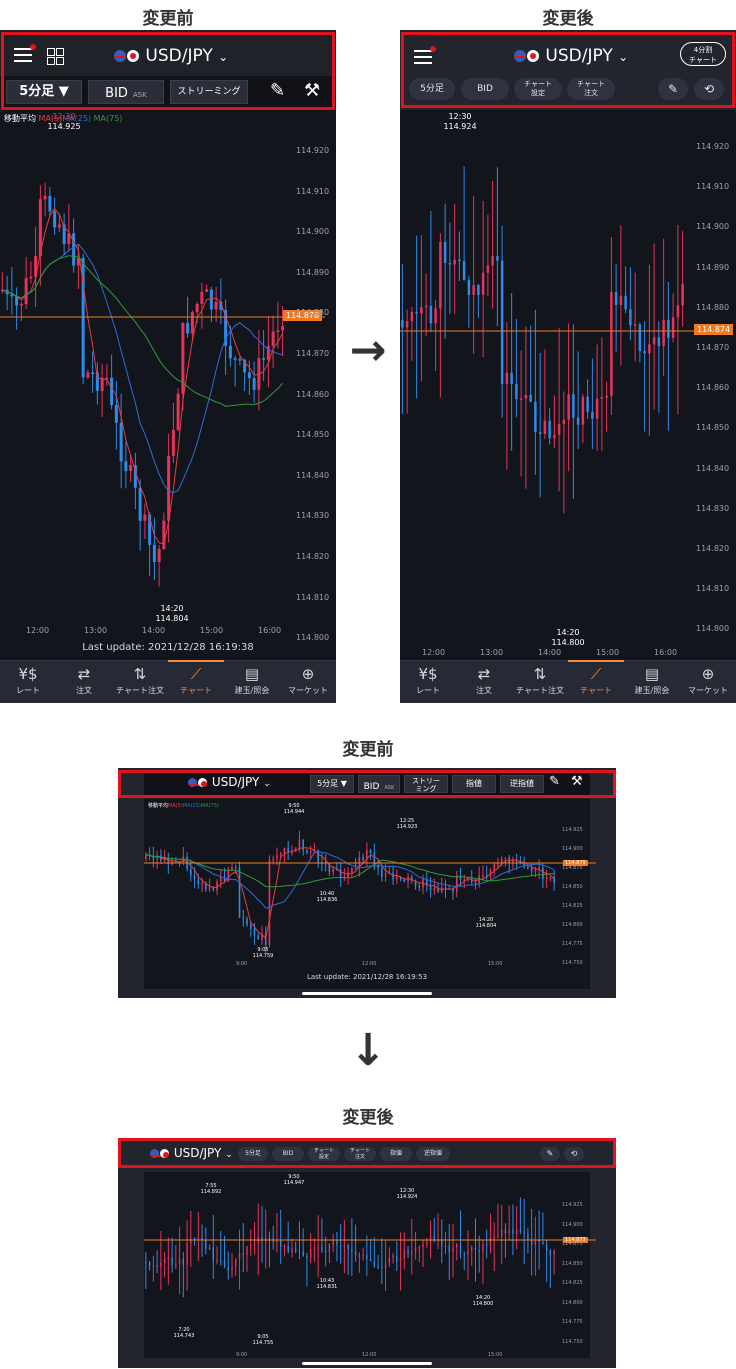  What do you see at coordinates (460, 122) in the screenshot?
I see `high-annotation: 12:30 114.924` at bounding box center [460, 122].